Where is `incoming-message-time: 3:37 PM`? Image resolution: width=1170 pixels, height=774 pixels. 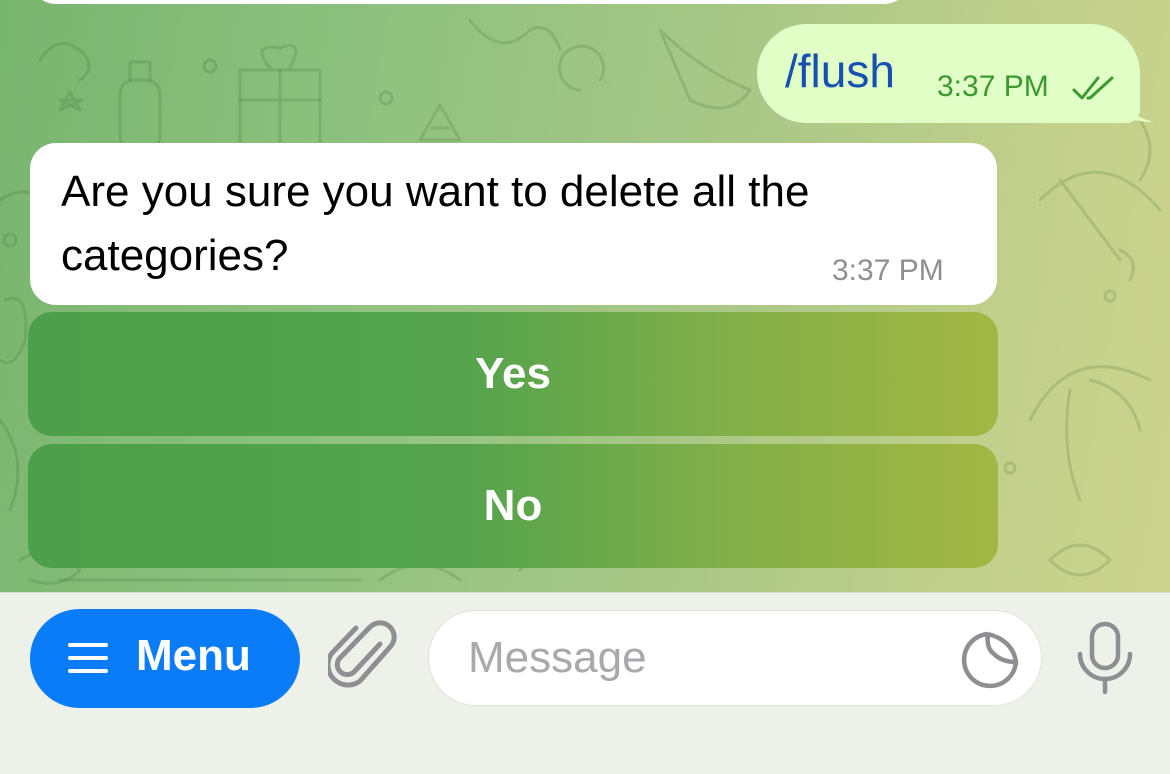
incoming-message-time: 3:37 PM is located at coordinates (888, 270).